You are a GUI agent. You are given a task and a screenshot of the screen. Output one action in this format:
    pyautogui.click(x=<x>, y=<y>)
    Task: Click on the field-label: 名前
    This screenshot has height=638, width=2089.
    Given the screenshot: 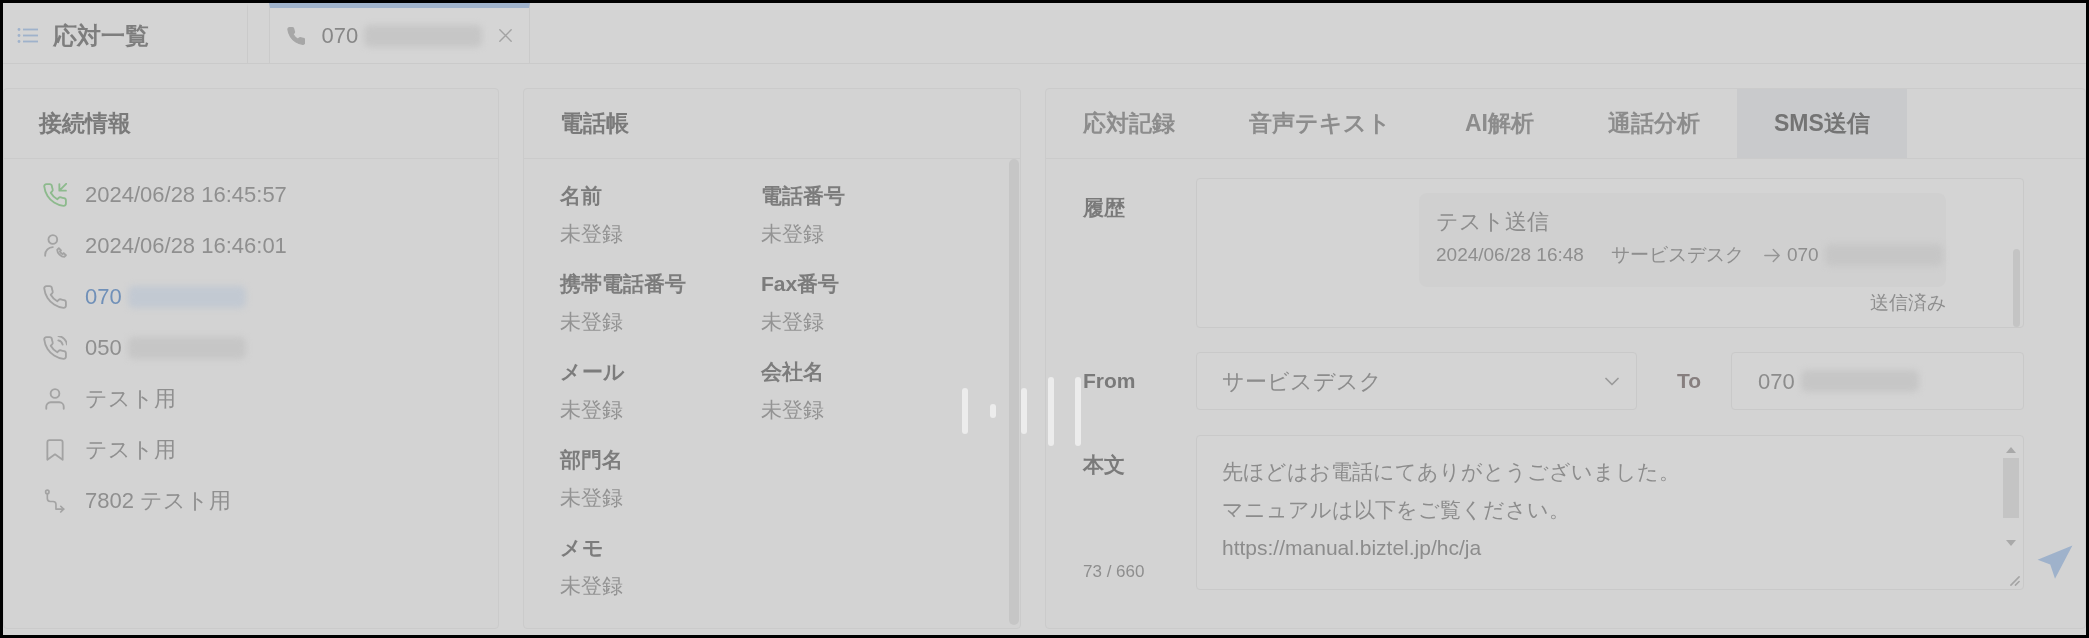 What is the action you would take?
    pyautogui.click(x=581, y=196)
    